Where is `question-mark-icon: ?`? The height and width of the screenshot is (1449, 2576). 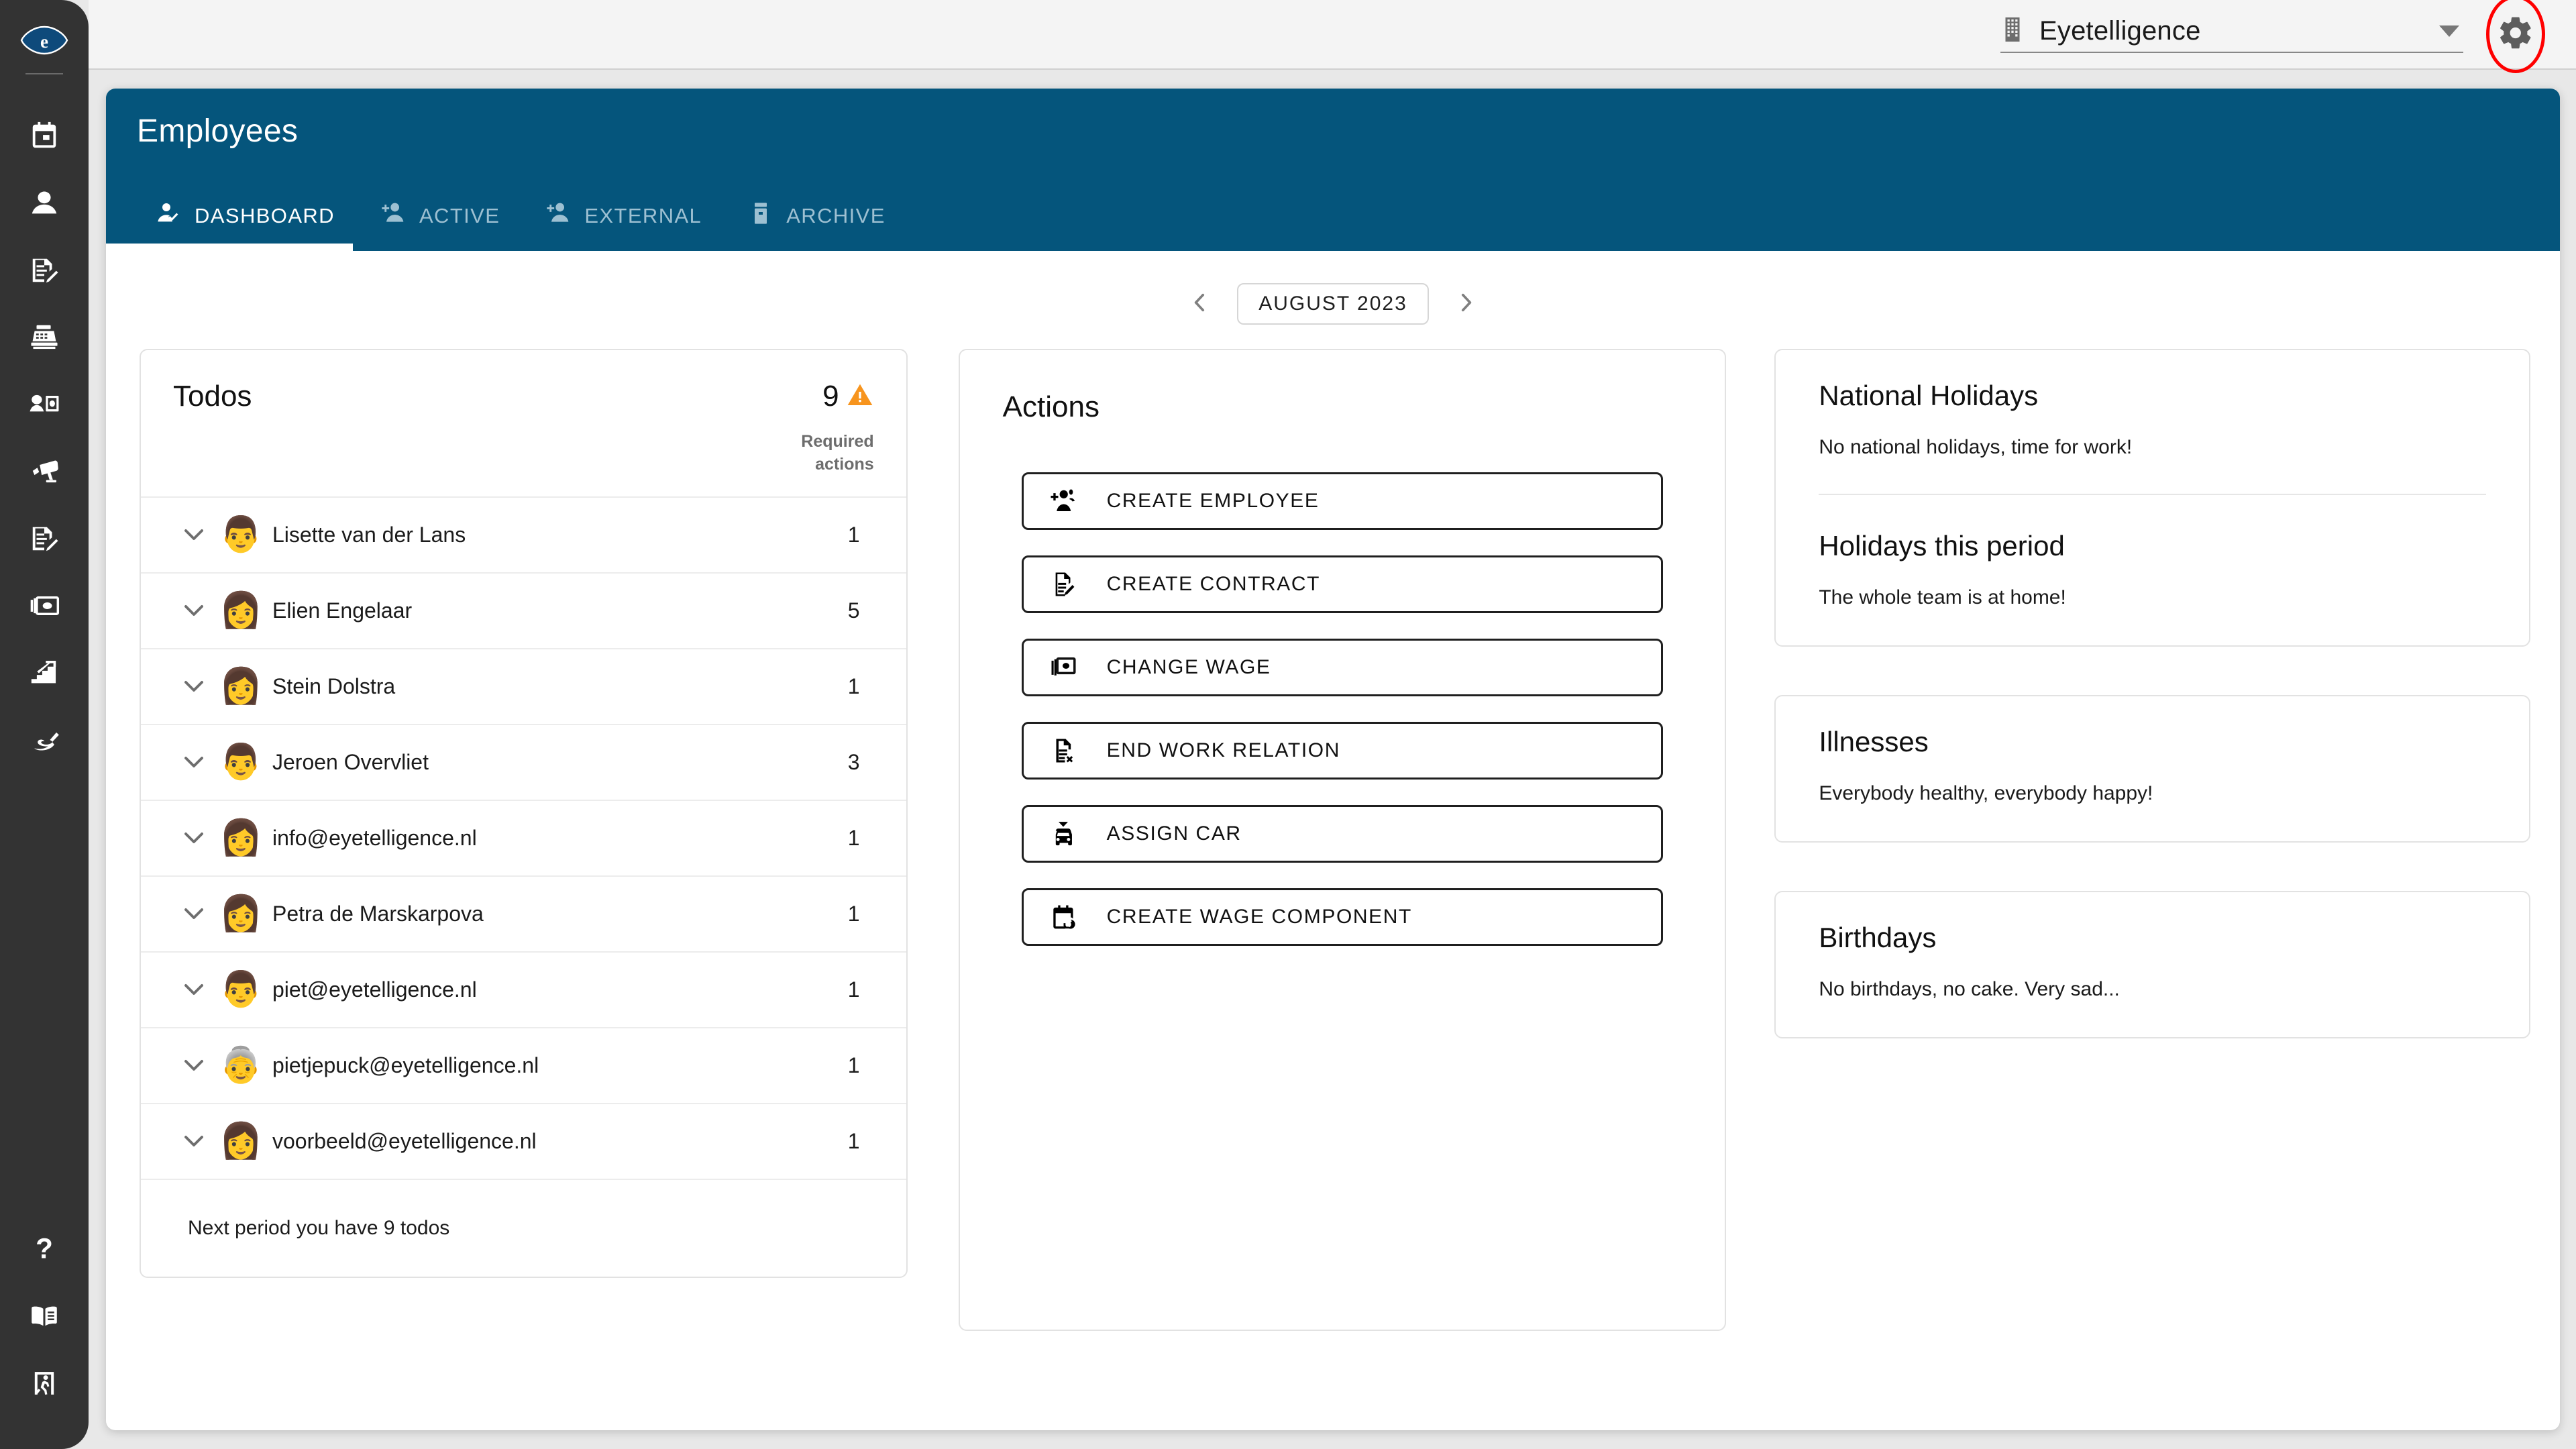
question-mark-icon: ? is located at coordinates (44, 1250).